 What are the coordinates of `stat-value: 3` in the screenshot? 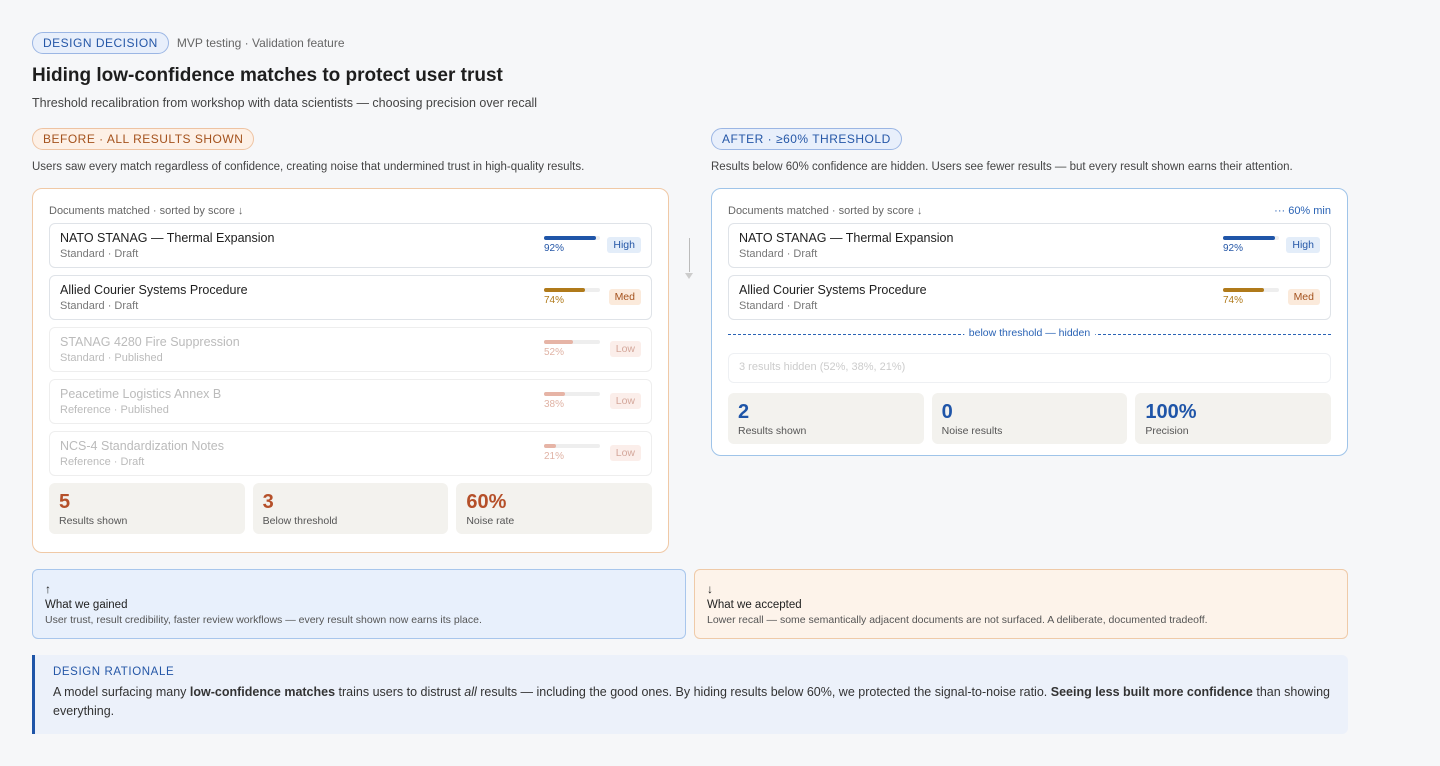 It's located at (268, 502).